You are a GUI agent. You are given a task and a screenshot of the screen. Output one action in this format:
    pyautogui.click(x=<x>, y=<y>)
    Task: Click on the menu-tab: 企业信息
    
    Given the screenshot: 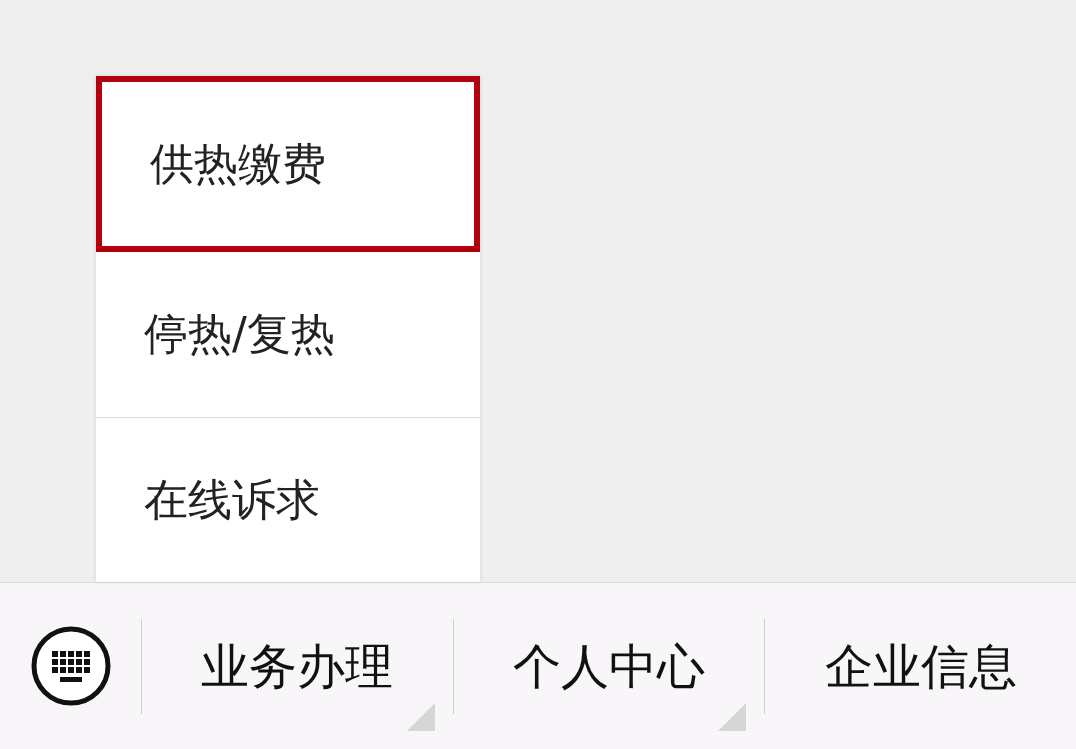 What is the action you would take?
    pyautogui.click(x=920, y=666)
    